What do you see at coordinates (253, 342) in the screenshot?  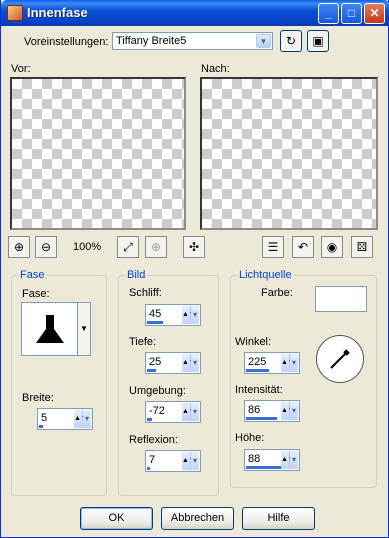 I see `angle-label: Winkel:` at bounding box center [253, 342].